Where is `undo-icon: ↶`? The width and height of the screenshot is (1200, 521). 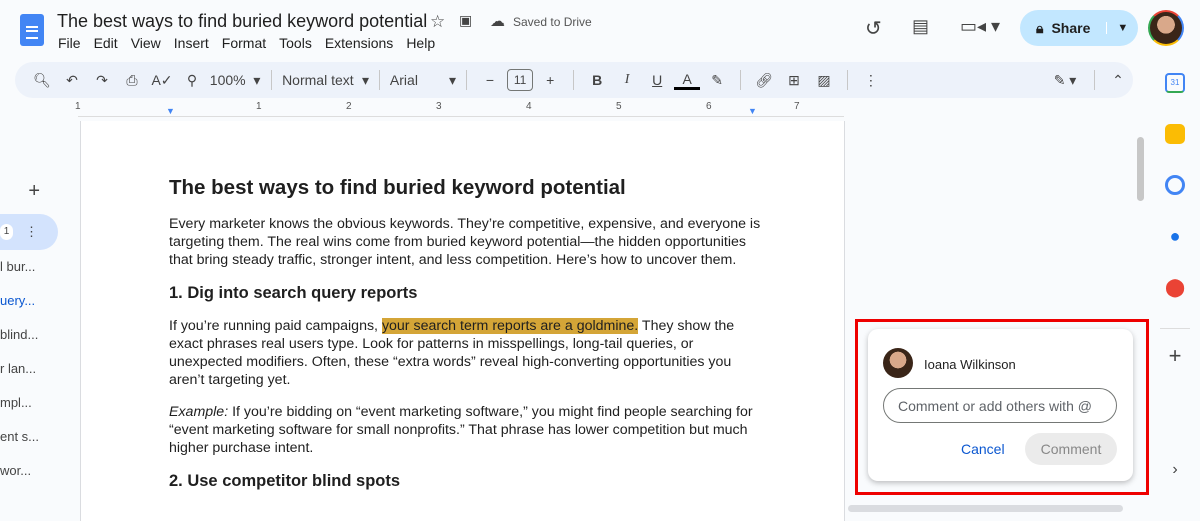
undo-icon: ↶ is located at coordinates (72, 80).